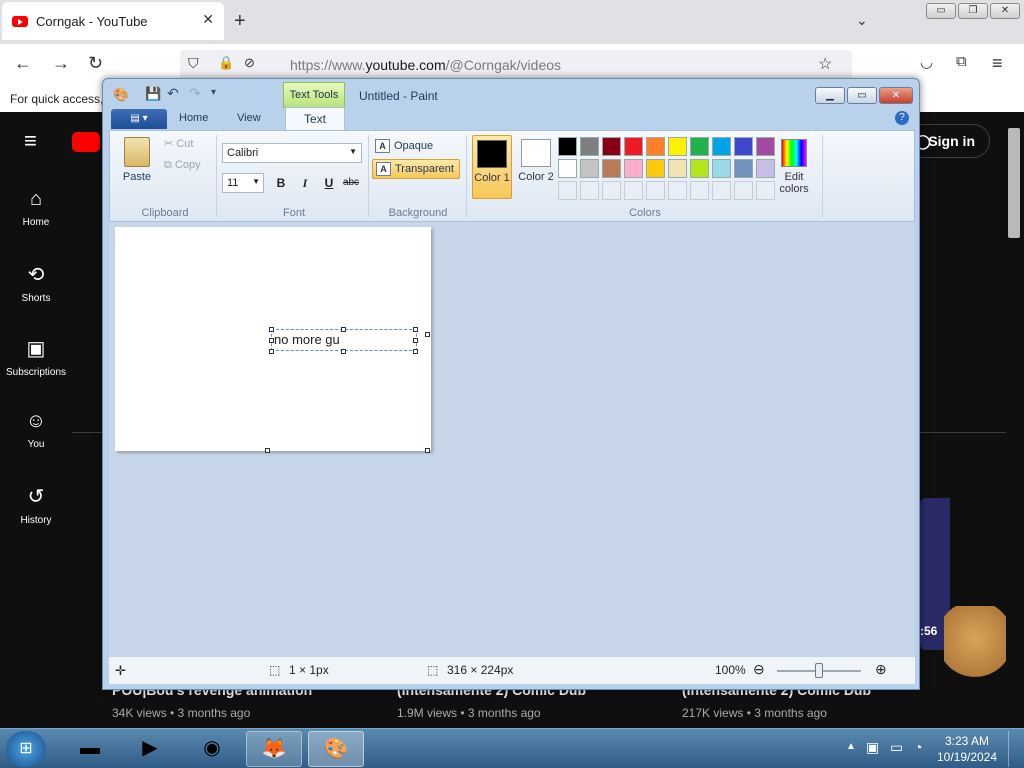  What do you see at coordinates (139, 119) in the screenshot?
I see `paint-file-menu-button: ▤ ▾` at bounding box center [139, 119].